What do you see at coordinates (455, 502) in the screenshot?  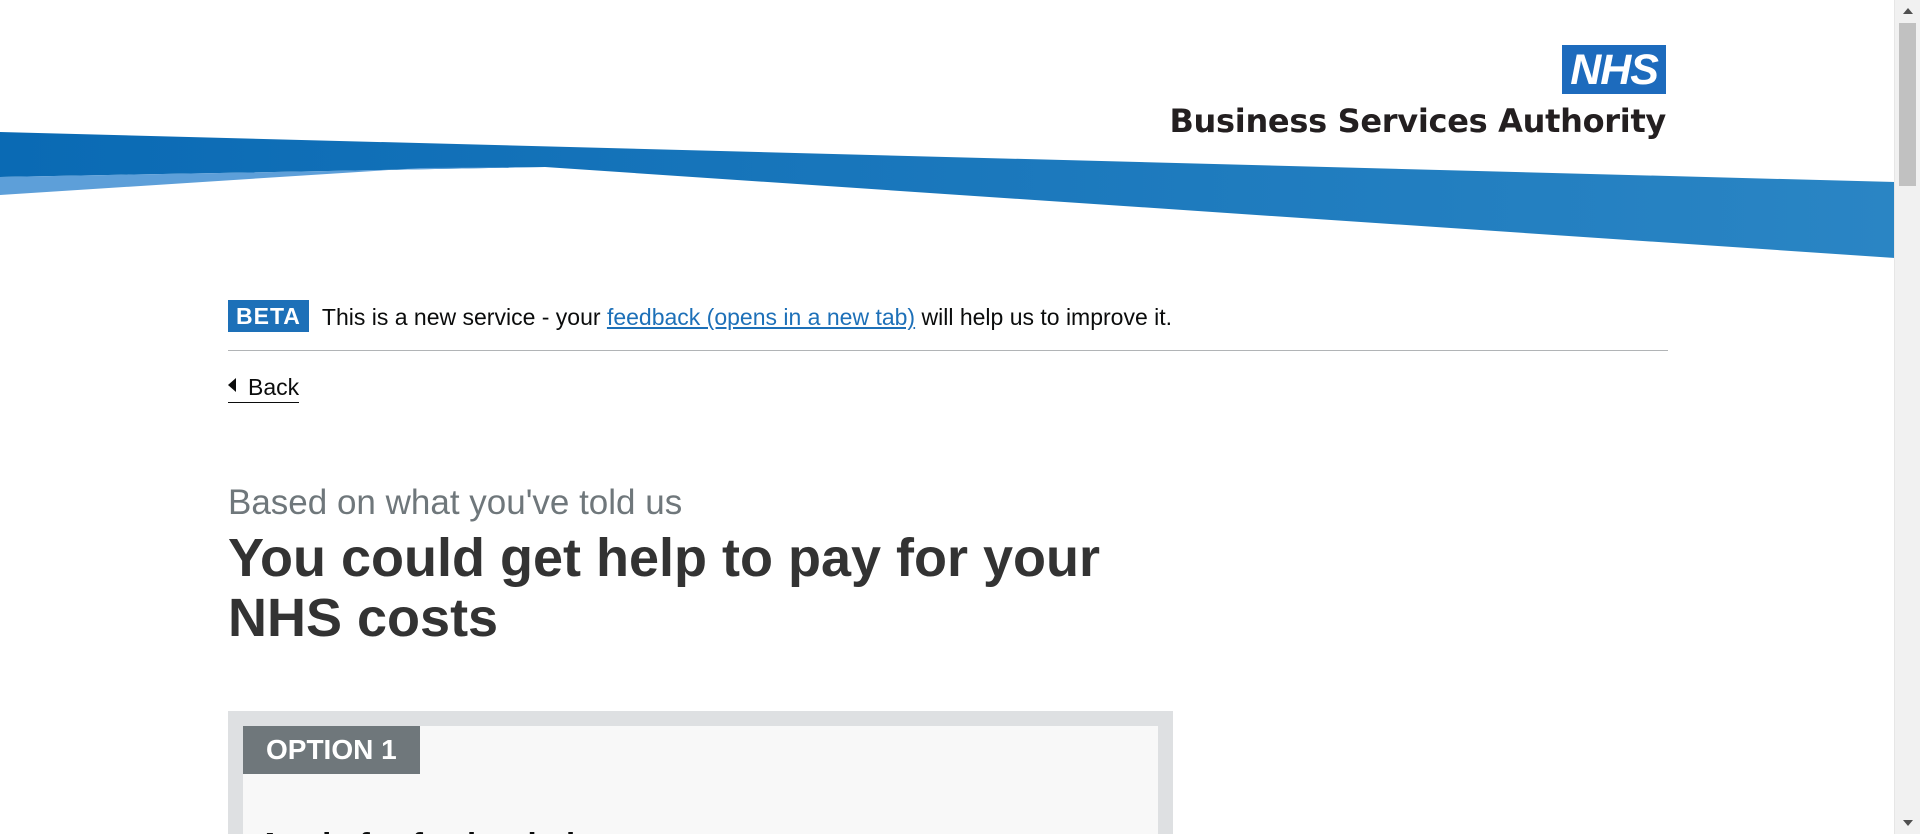 I see `page-caption: Based on what you've told us` at bounding box center [455, 502].